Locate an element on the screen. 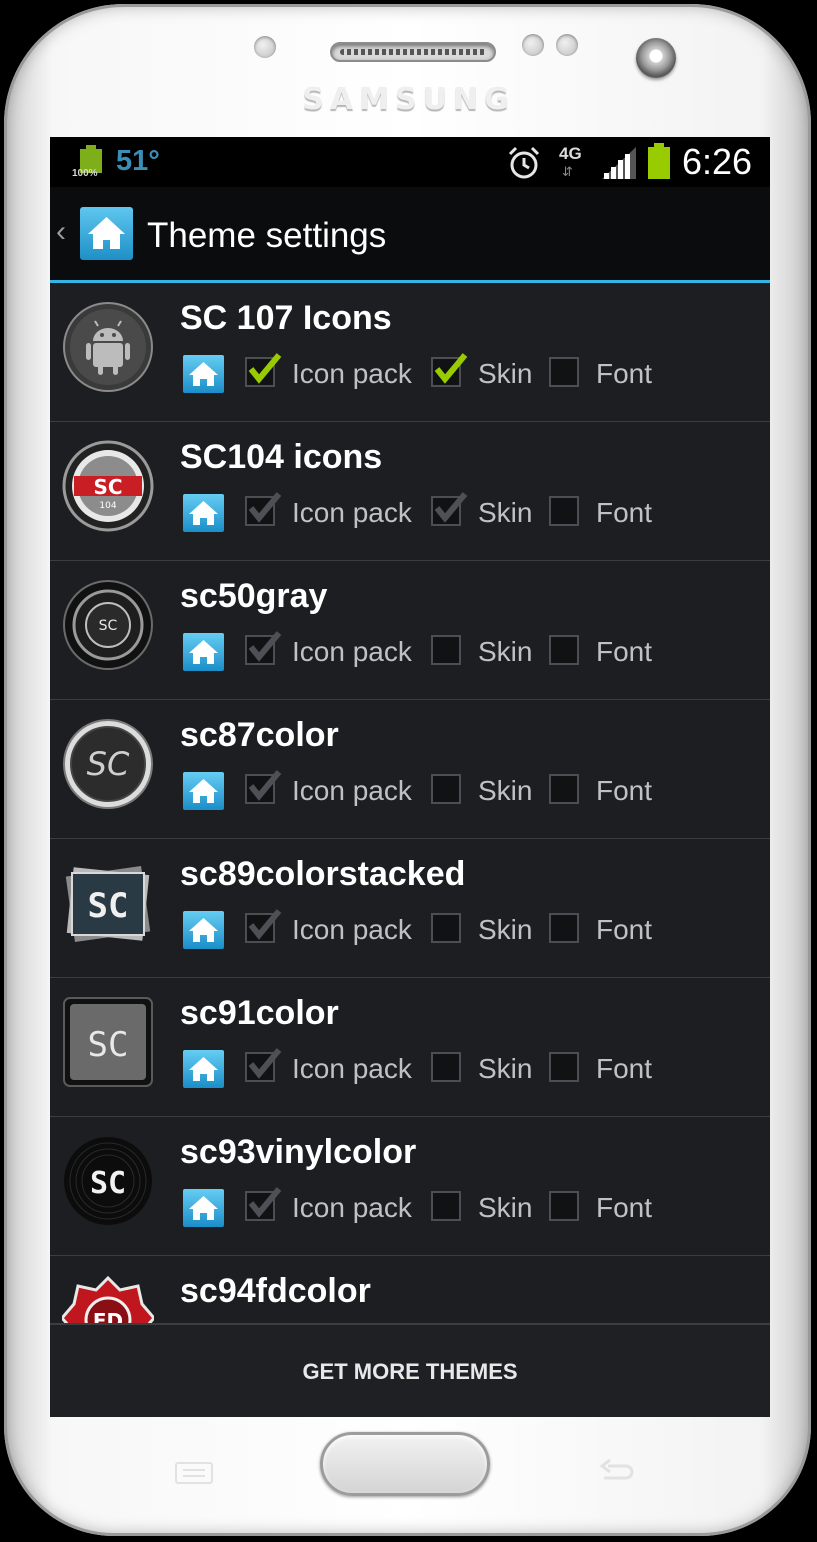 This screenshot has width=817, height=1542. list-item: SC 107 Icons Icon pack Skin Font is located at coordinates (410, 352).